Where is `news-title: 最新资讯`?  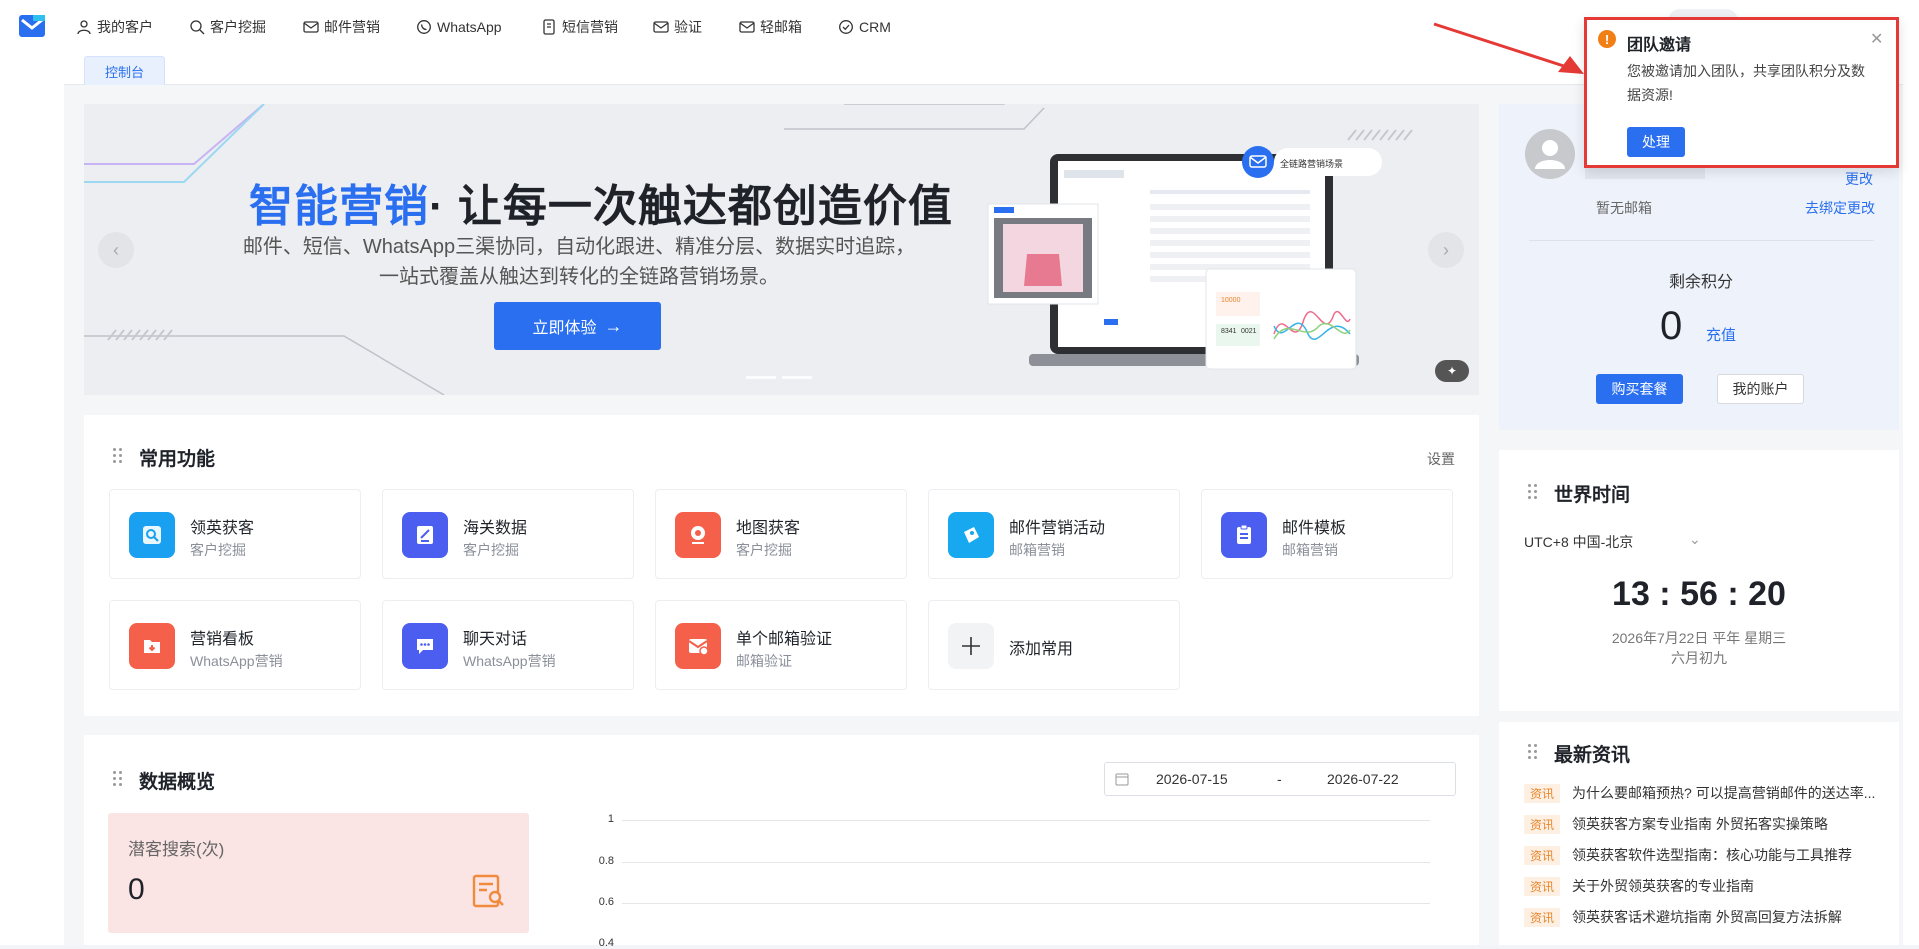 news-title: 最新资讯 is located at coordinates (1592, 755).